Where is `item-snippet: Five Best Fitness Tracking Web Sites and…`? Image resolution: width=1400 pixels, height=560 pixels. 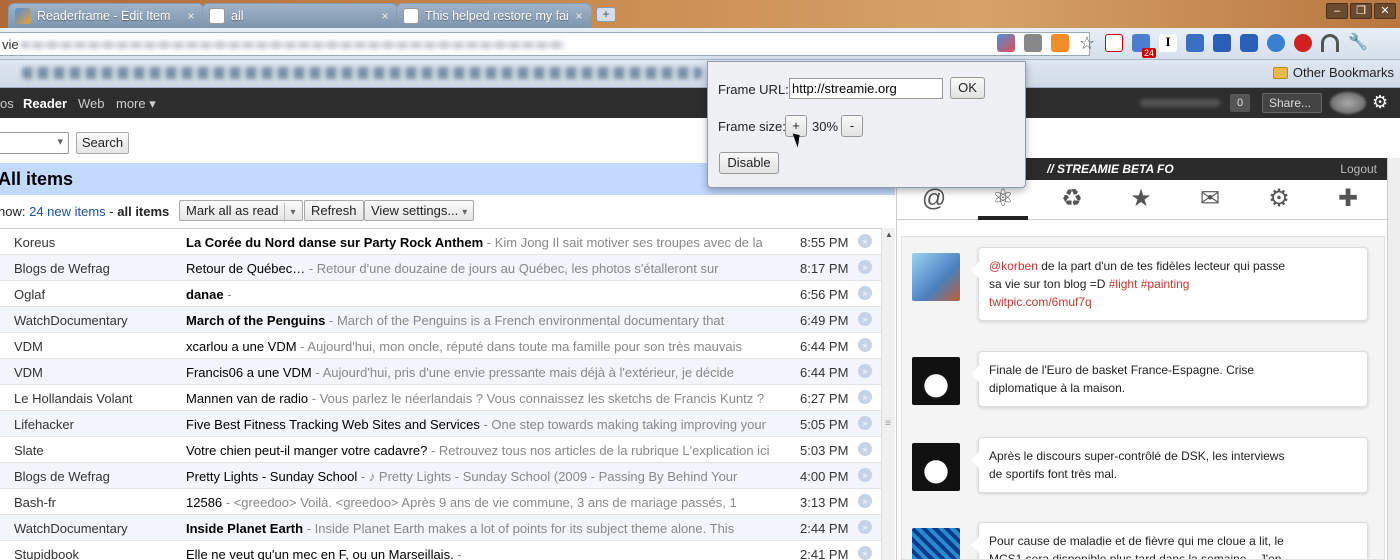
item-snippet: Five Best Fitness Tracking Web Sites and… is located at coordinates (481, 424).